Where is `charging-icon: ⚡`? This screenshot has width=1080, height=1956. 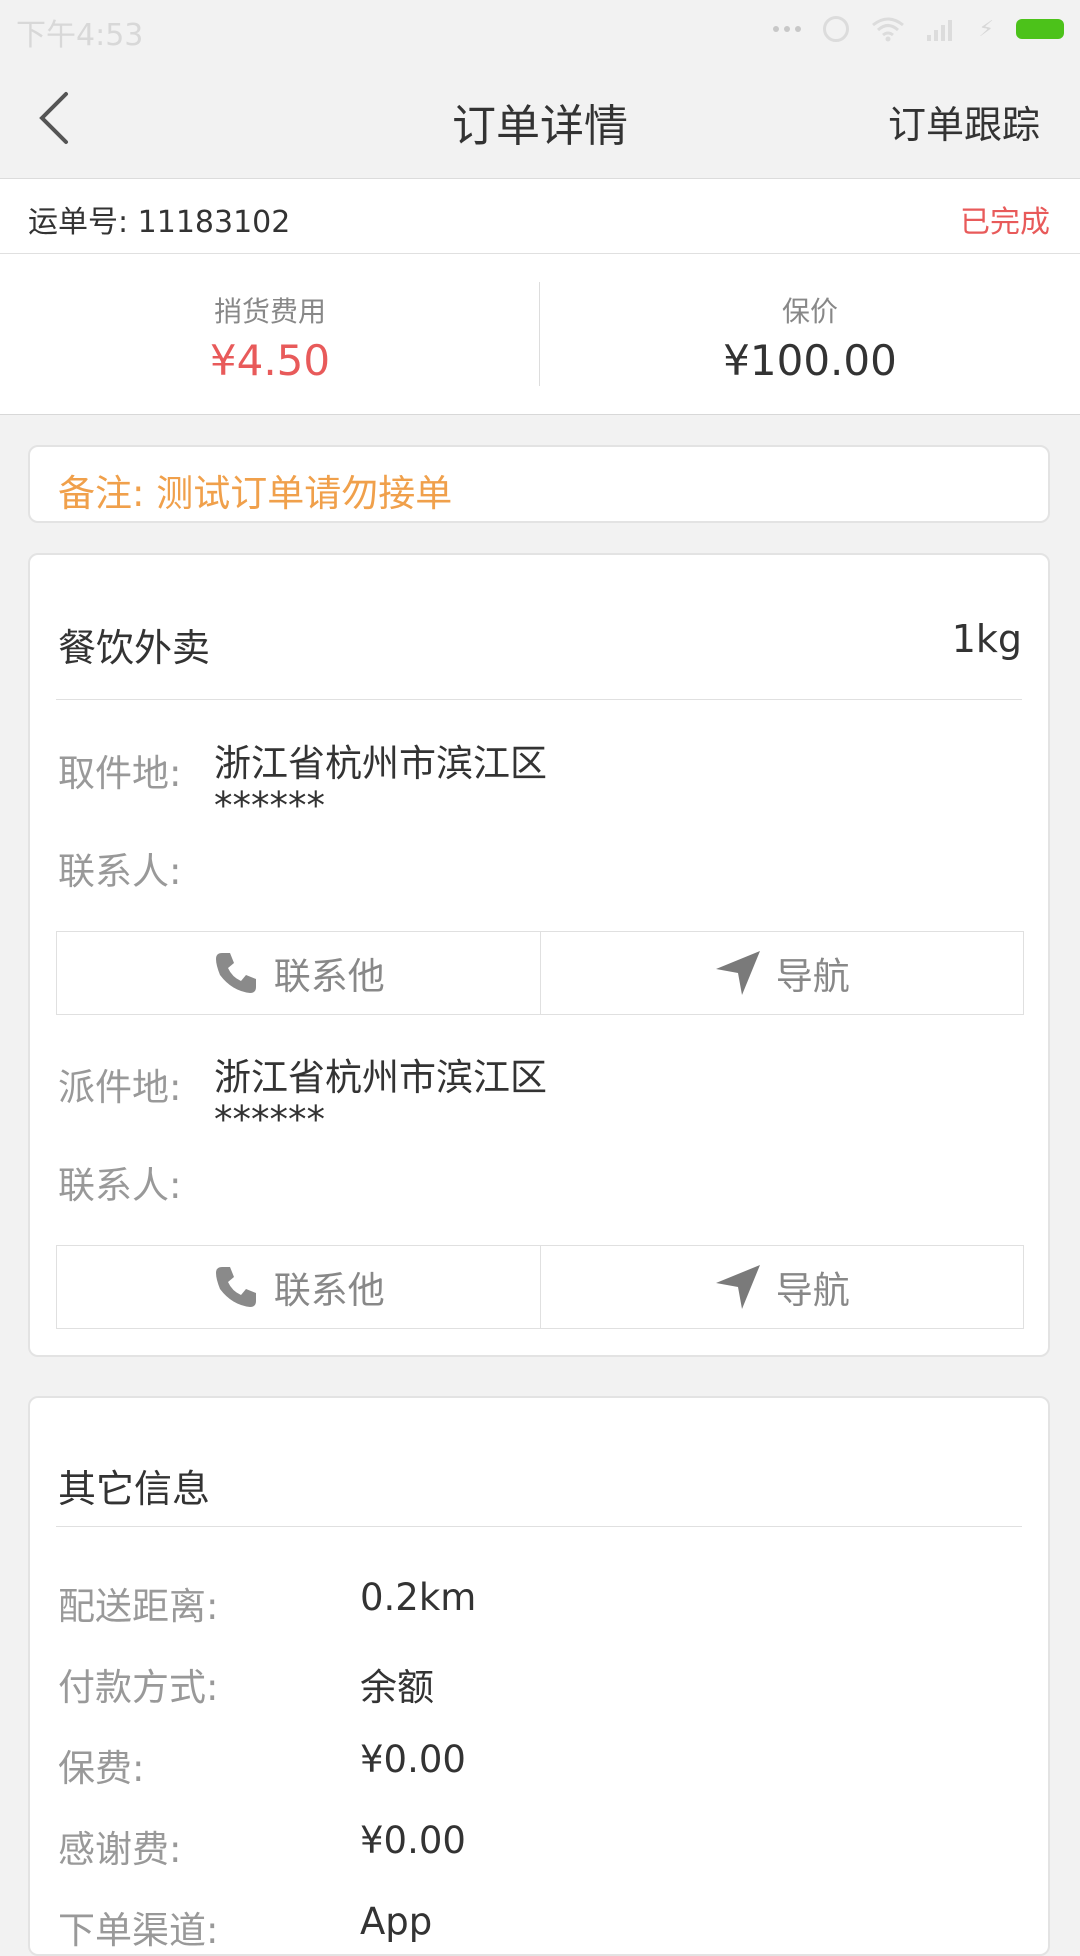
charging-icon: ⚡ is located at coordinates (986, 29).